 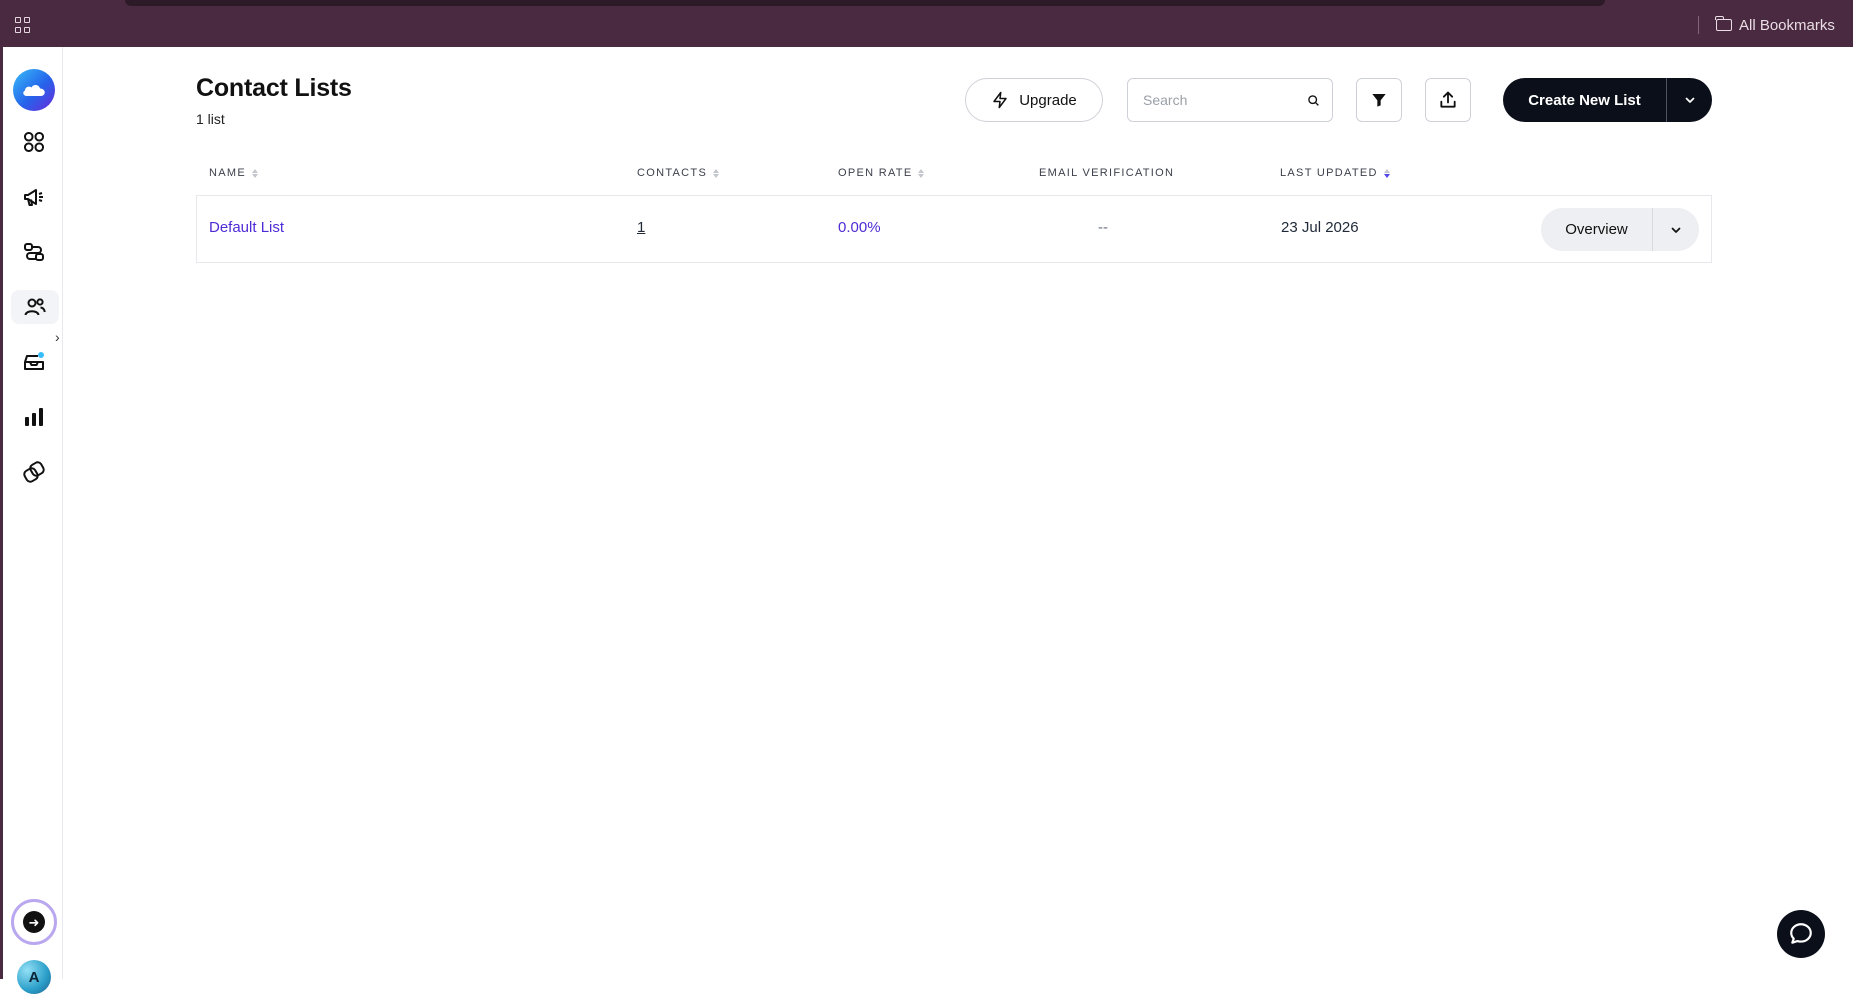 I want to click on all-bookmarks-label: All Bookmarks, so click(x=1787, y=25).